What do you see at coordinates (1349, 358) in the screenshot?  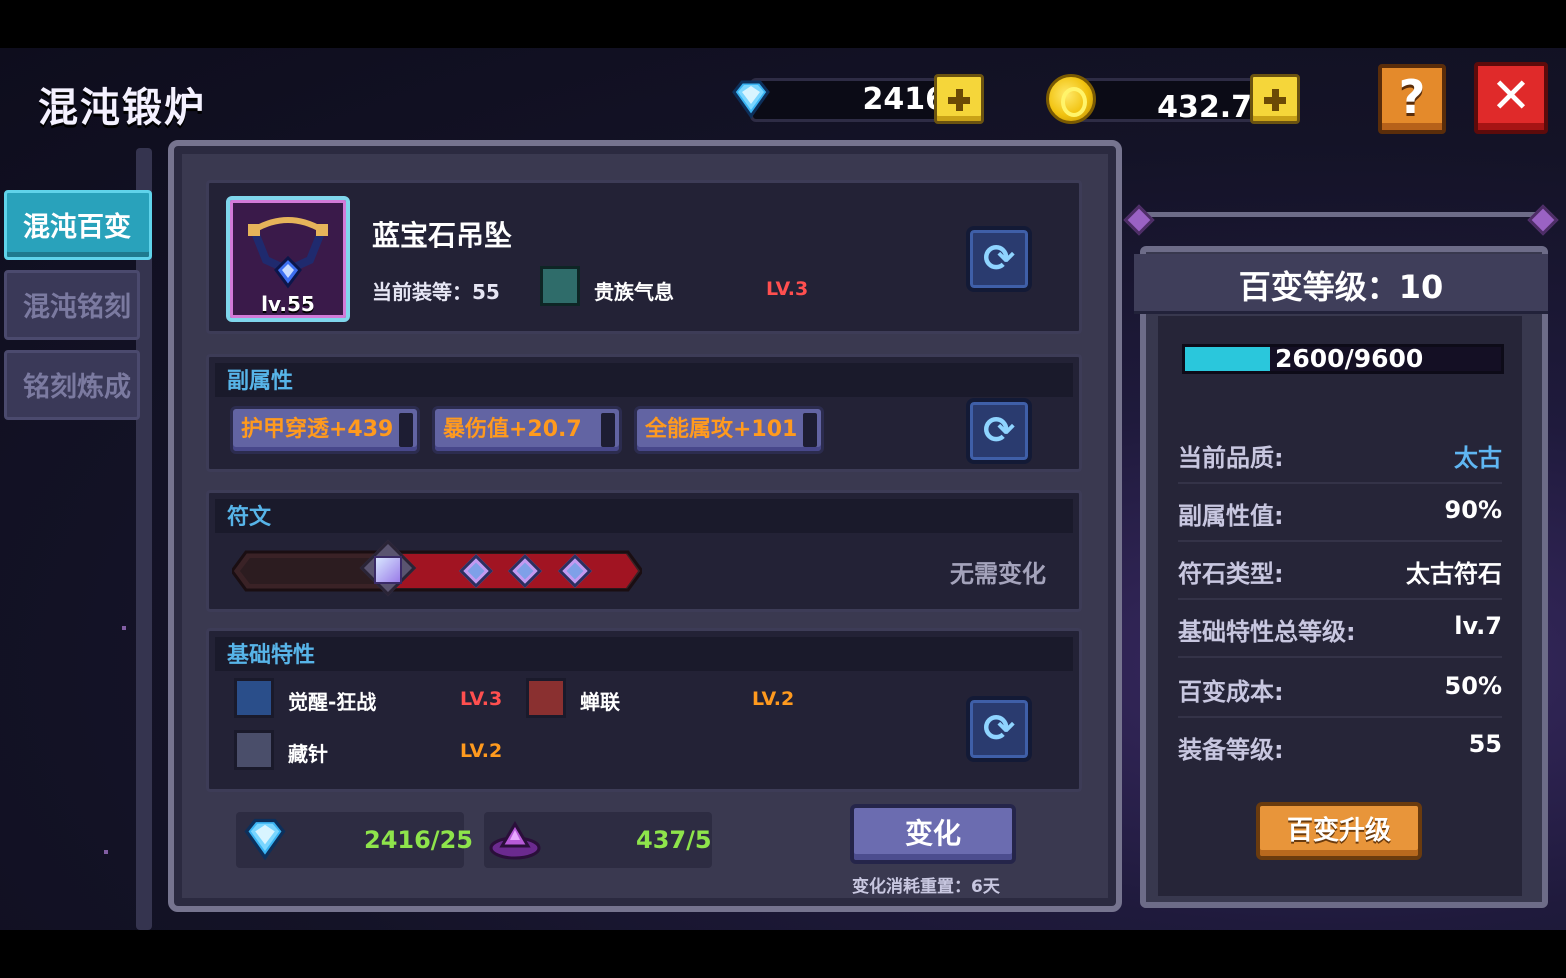 I see `exp-text: 2600/9600` at bounding box center [1349, 358].